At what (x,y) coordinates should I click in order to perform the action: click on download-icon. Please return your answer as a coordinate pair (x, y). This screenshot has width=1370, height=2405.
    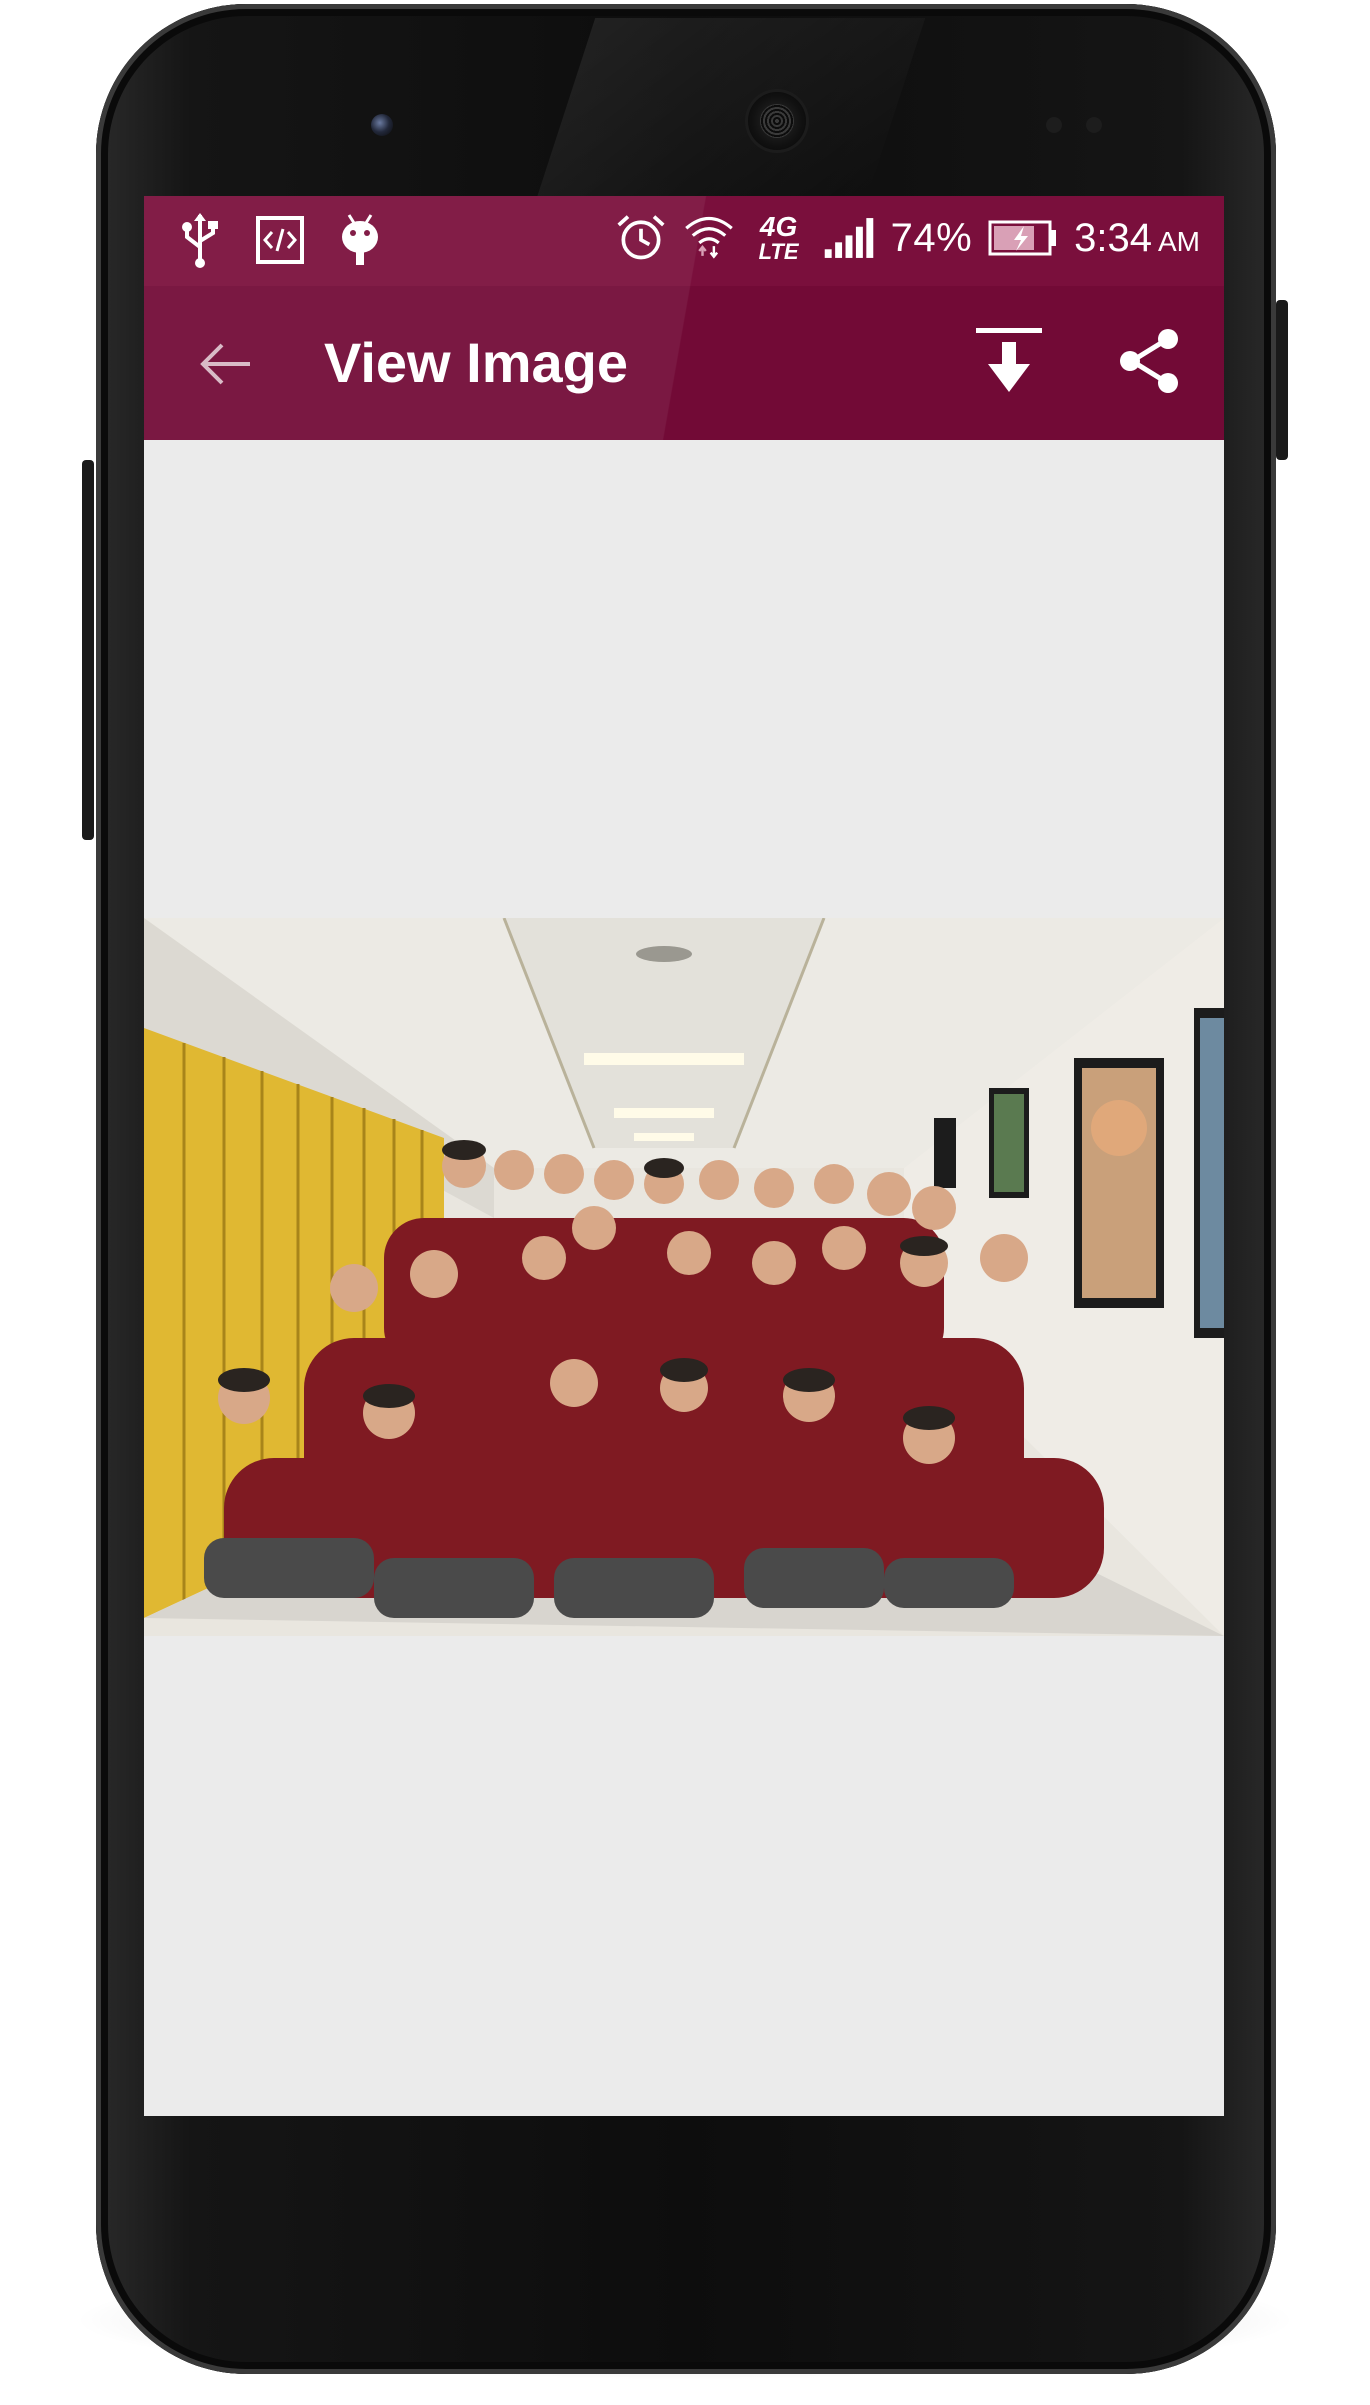
    Looking at the image, I should click on (1009, 360).